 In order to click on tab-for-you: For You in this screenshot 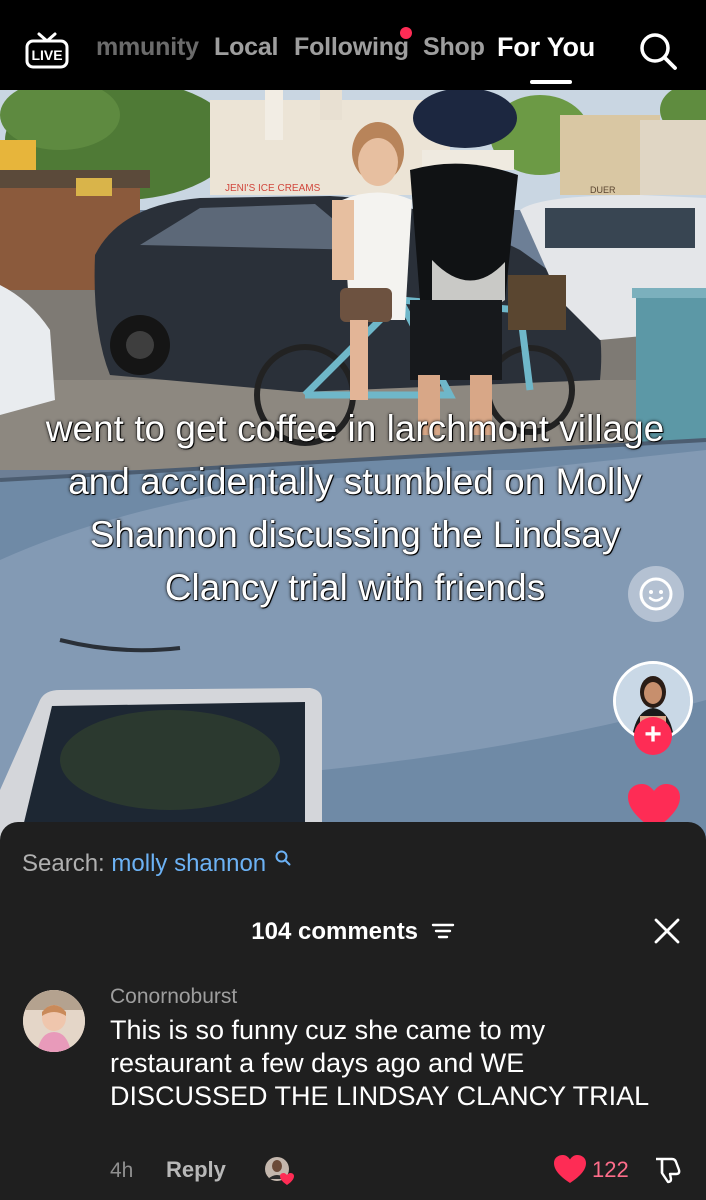, I will do `click(546, 47)`.